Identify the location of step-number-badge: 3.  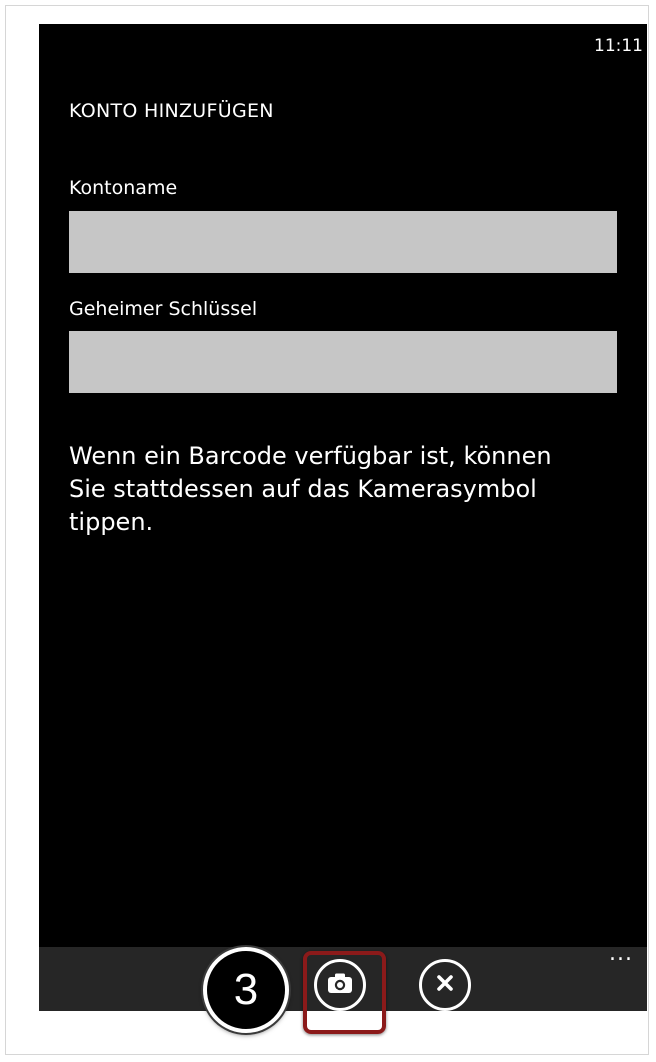
(246, 990).